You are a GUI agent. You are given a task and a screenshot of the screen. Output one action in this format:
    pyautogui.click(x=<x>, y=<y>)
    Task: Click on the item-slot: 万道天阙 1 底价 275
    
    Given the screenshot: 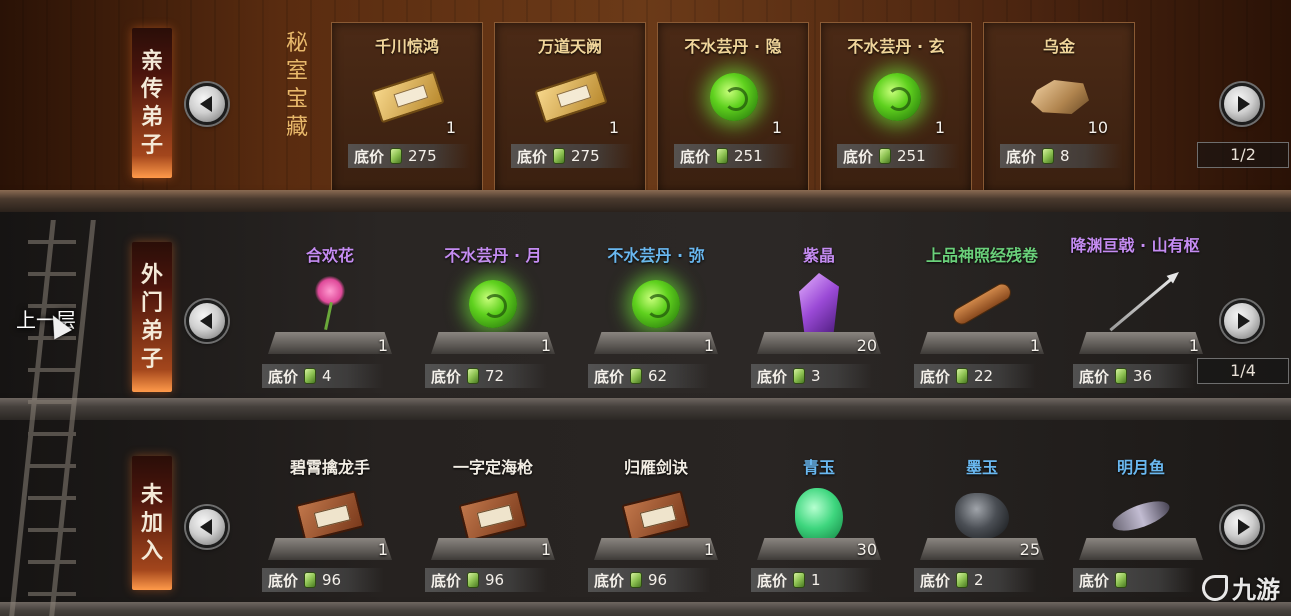 What is the action you would take?
    pyautogui.click(x=570, y=108)
    